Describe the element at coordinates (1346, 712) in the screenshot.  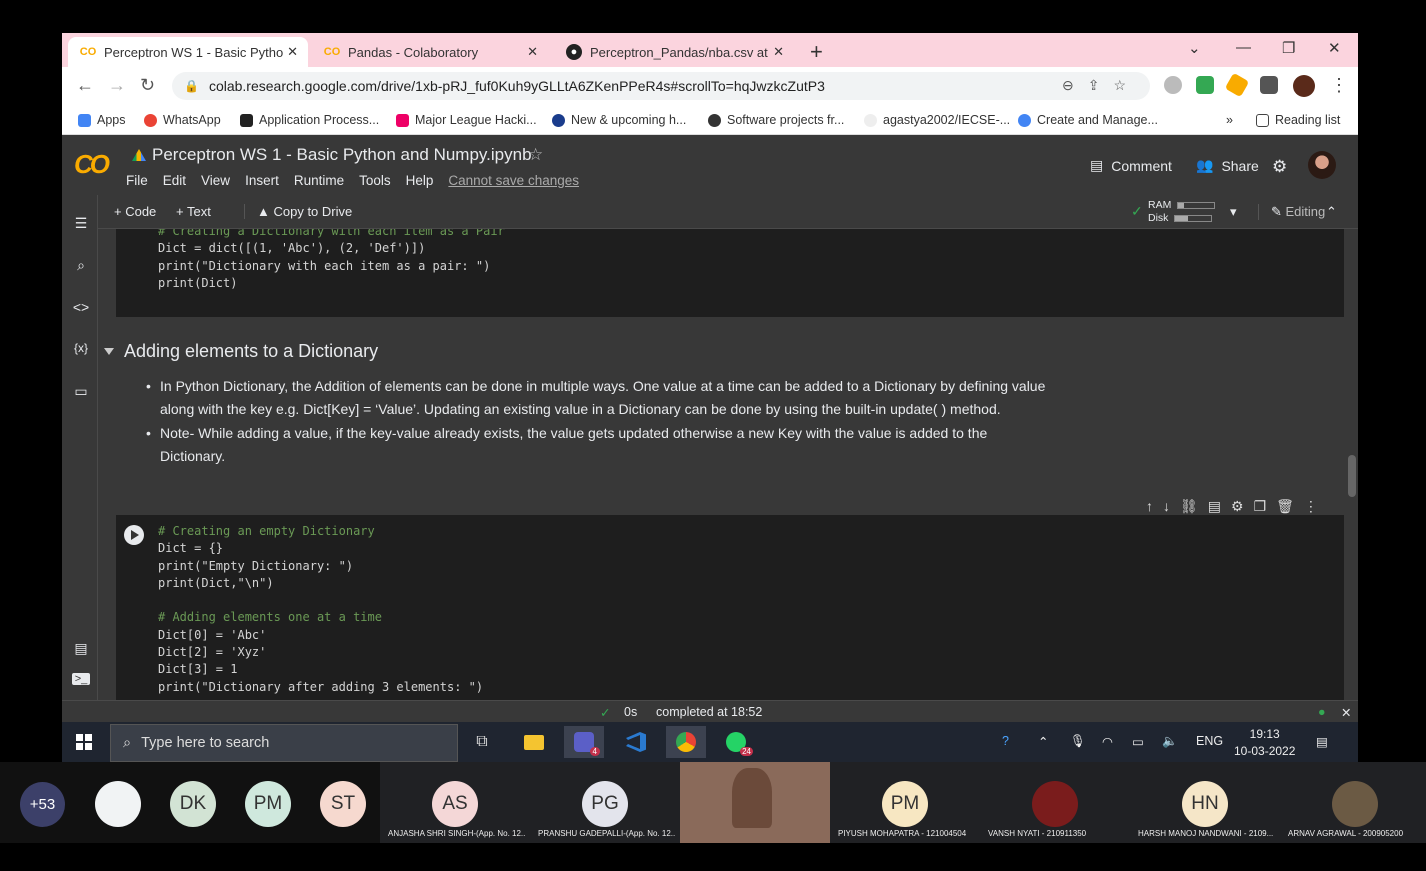
I see `close-status-icon: ✕` at that location.